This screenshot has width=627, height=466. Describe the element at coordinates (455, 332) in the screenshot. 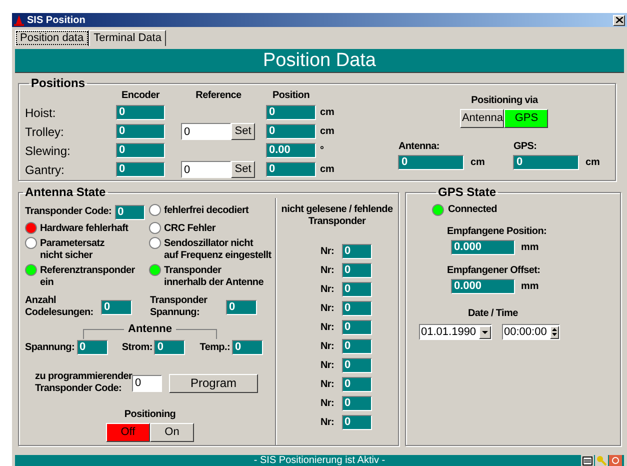

I see `date-picker: 01.01.1990` at that location.